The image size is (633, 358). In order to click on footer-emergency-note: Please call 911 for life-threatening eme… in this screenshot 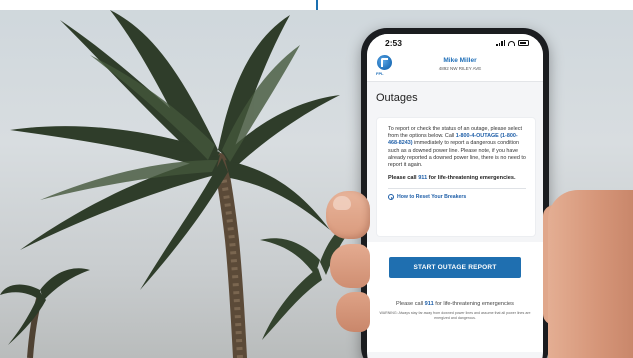, I will do `click(455, 304)`.